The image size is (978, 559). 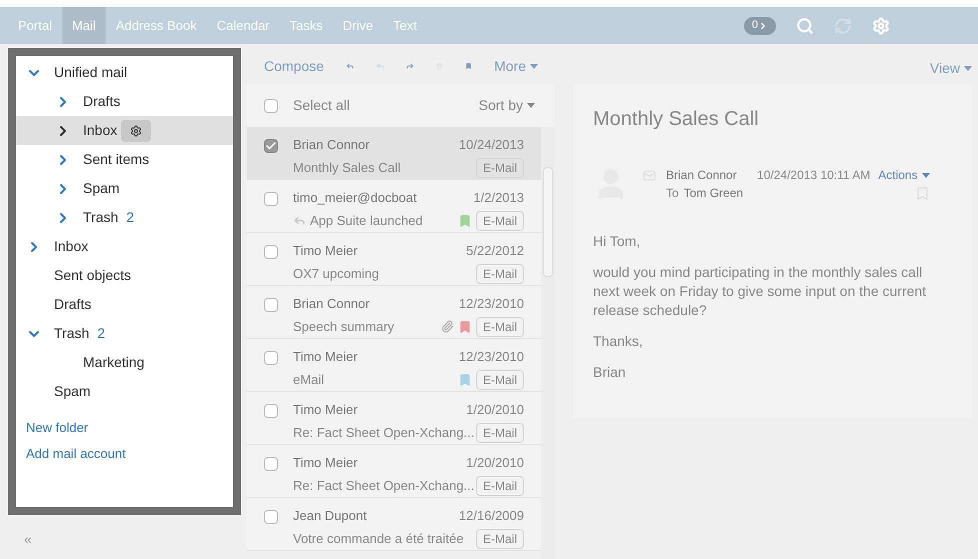 I want to click on mail-subject: Speech summary, so click(x=343, y=327).